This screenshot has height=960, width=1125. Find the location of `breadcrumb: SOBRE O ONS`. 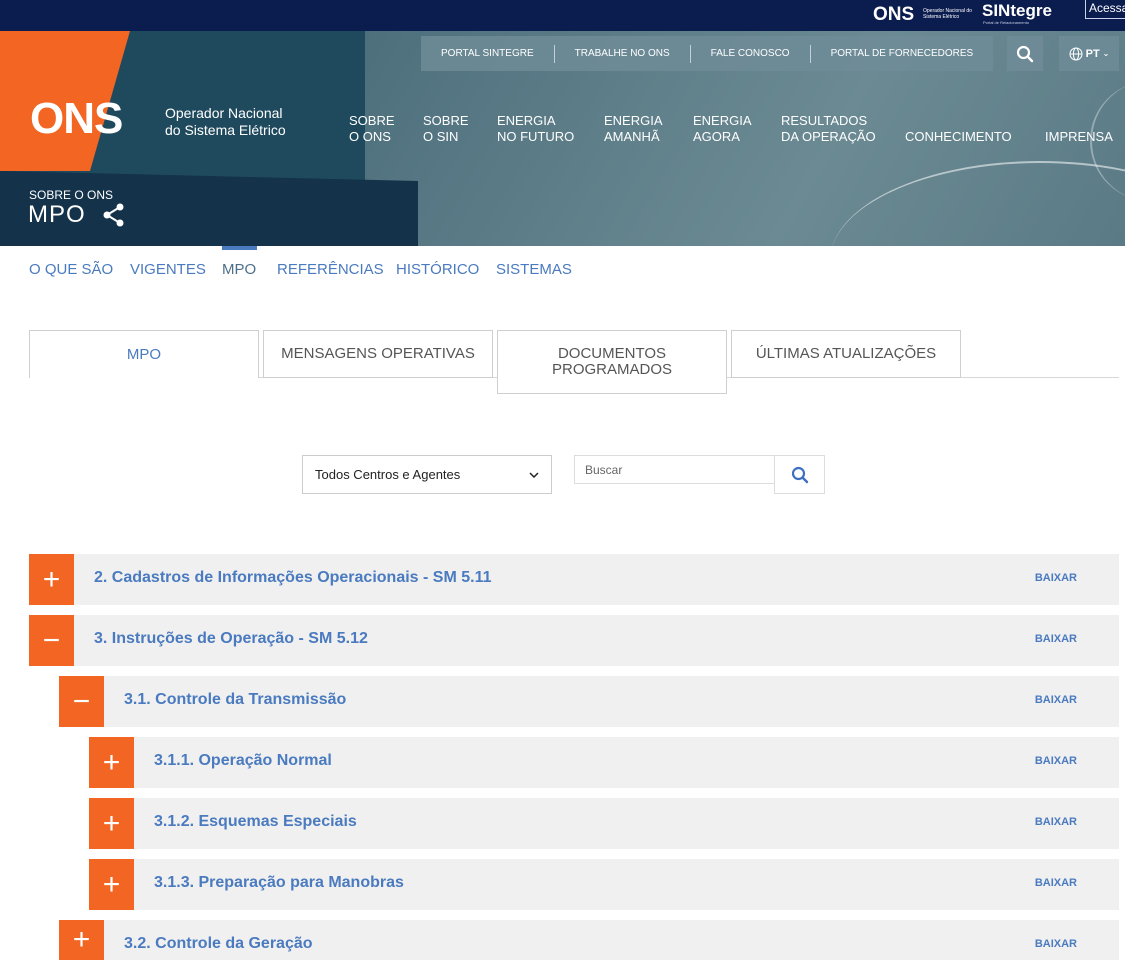

breadcrumb: SOBRE O ONS is located at coordinates (71, 195).